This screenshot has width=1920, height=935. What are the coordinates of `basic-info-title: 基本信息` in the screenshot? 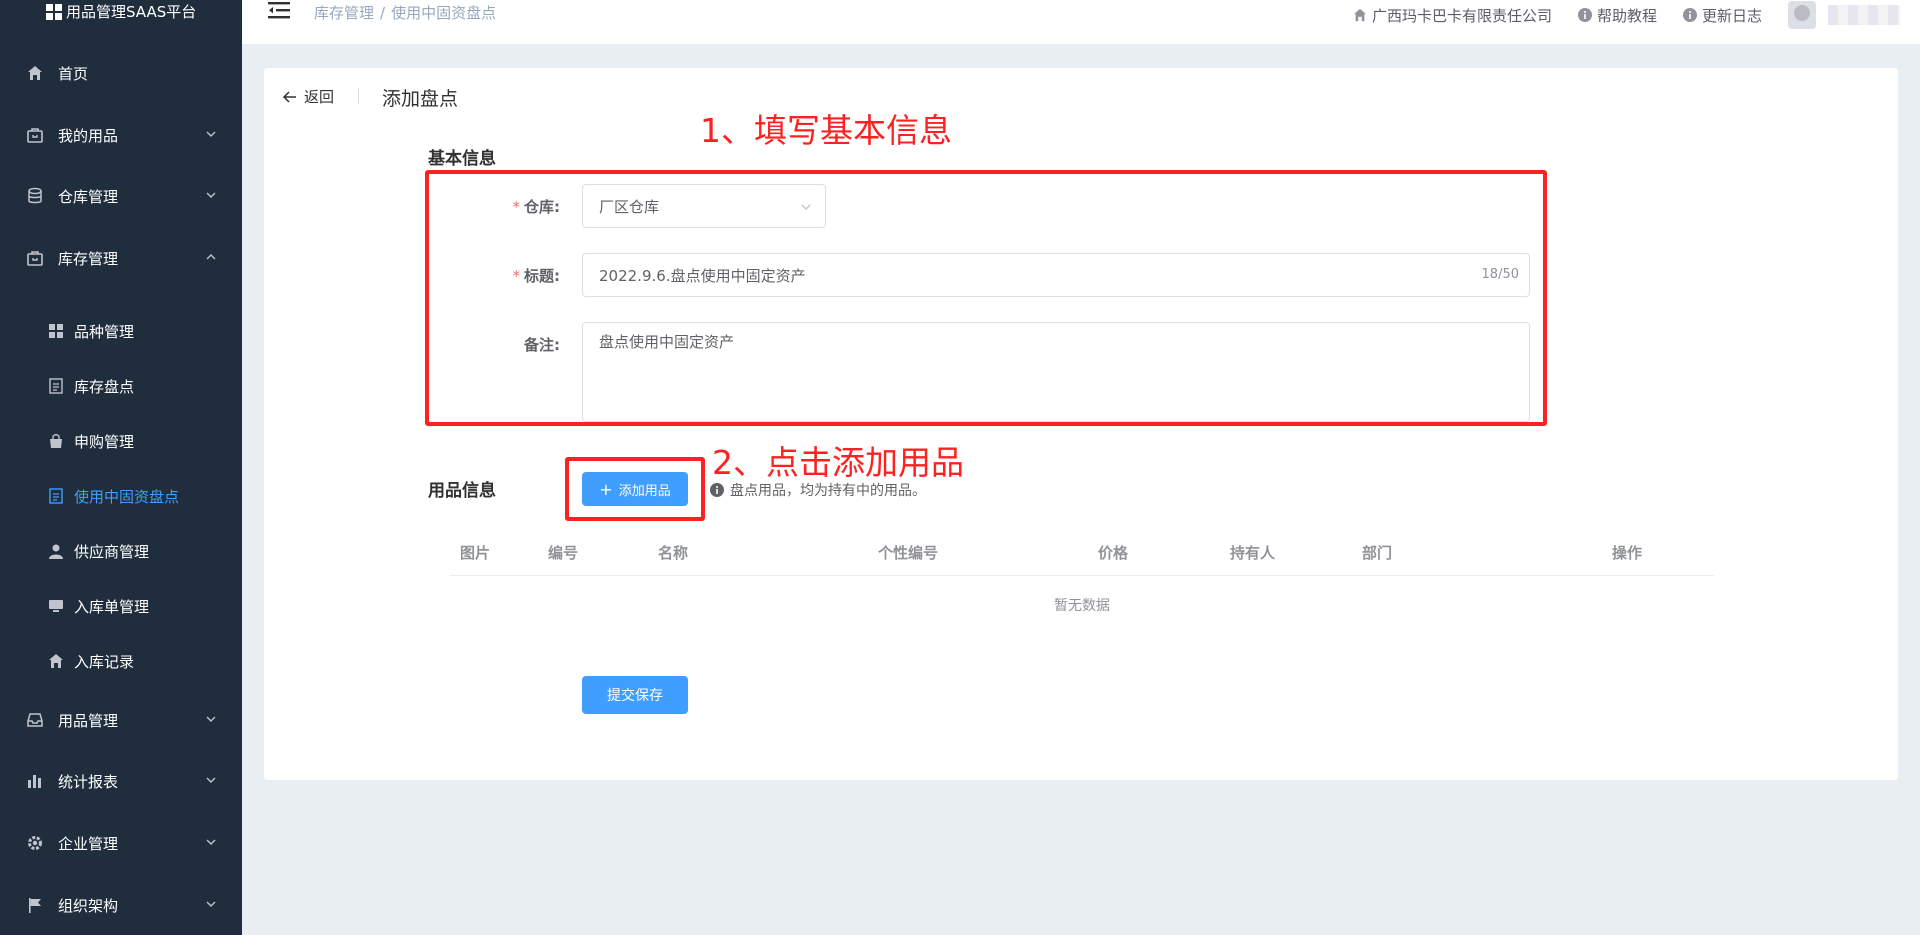 It's located at (462, 159).